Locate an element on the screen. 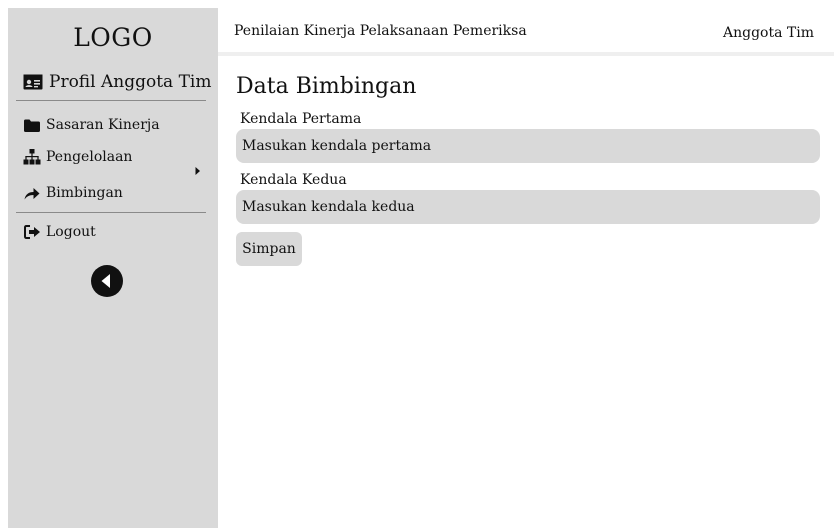 The height and width of the screenshot is (528, 834). kendala-pertama-input is located at coordinates (528, 146).